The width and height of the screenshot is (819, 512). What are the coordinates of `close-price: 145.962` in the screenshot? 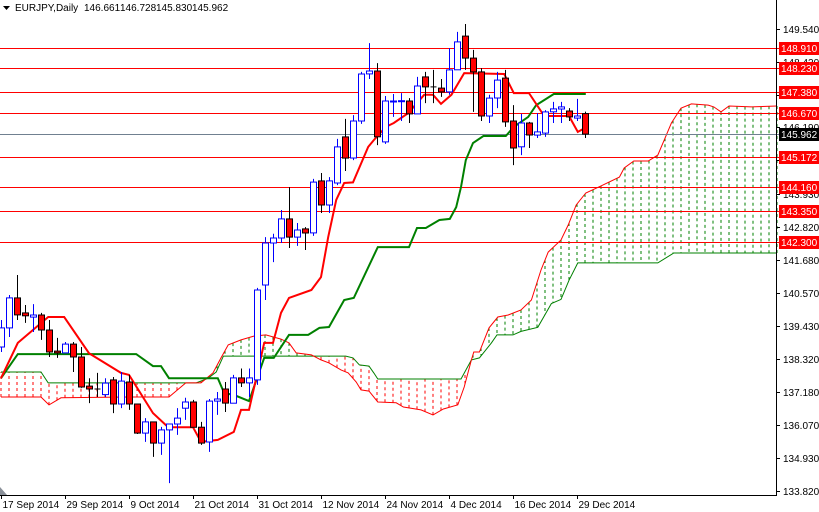 It's located at (210, 8).